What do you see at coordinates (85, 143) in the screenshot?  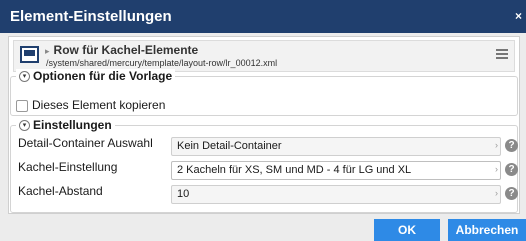 I see `detail-container-label: Detail-Container Auswahl` at bounding box center [85, 143].